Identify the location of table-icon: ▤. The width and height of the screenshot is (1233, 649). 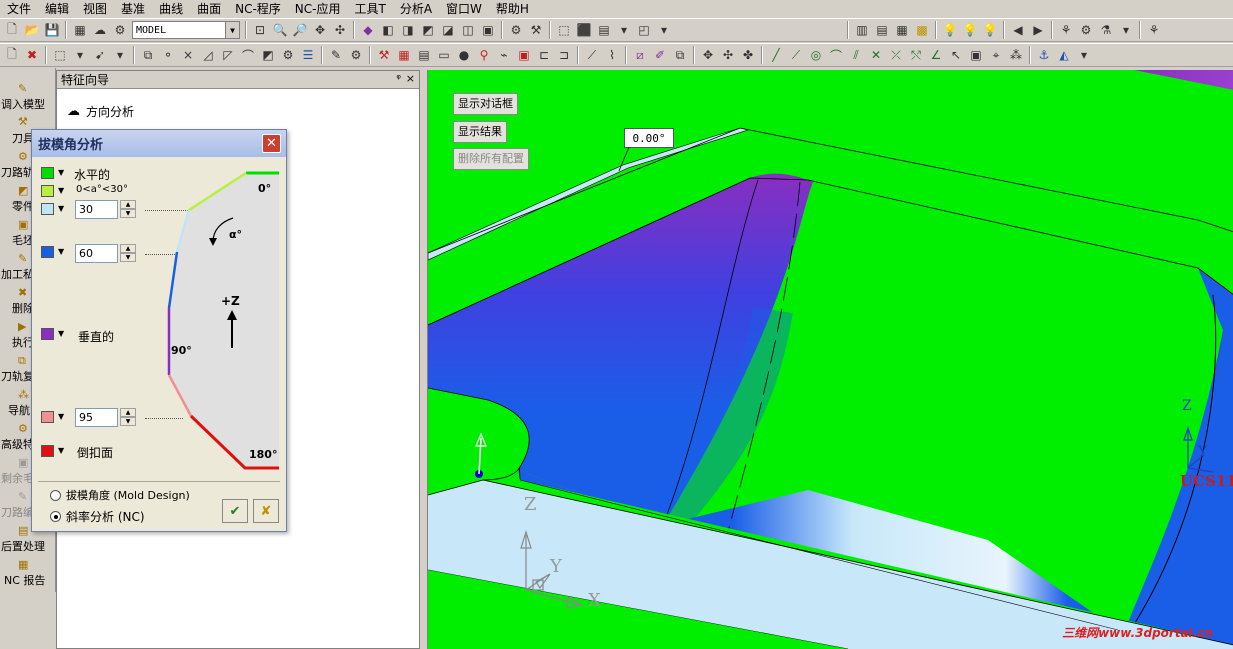
(424, 55).